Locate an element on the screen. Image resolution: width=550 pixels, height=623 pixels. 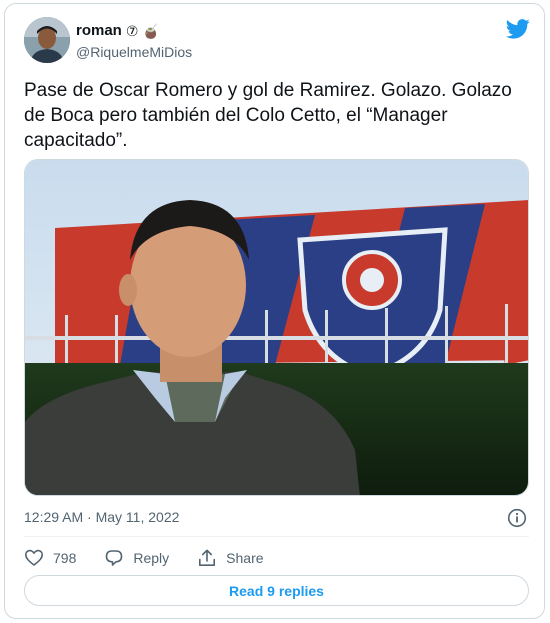
author-display-name: roman is located at coordinates (99, 30).